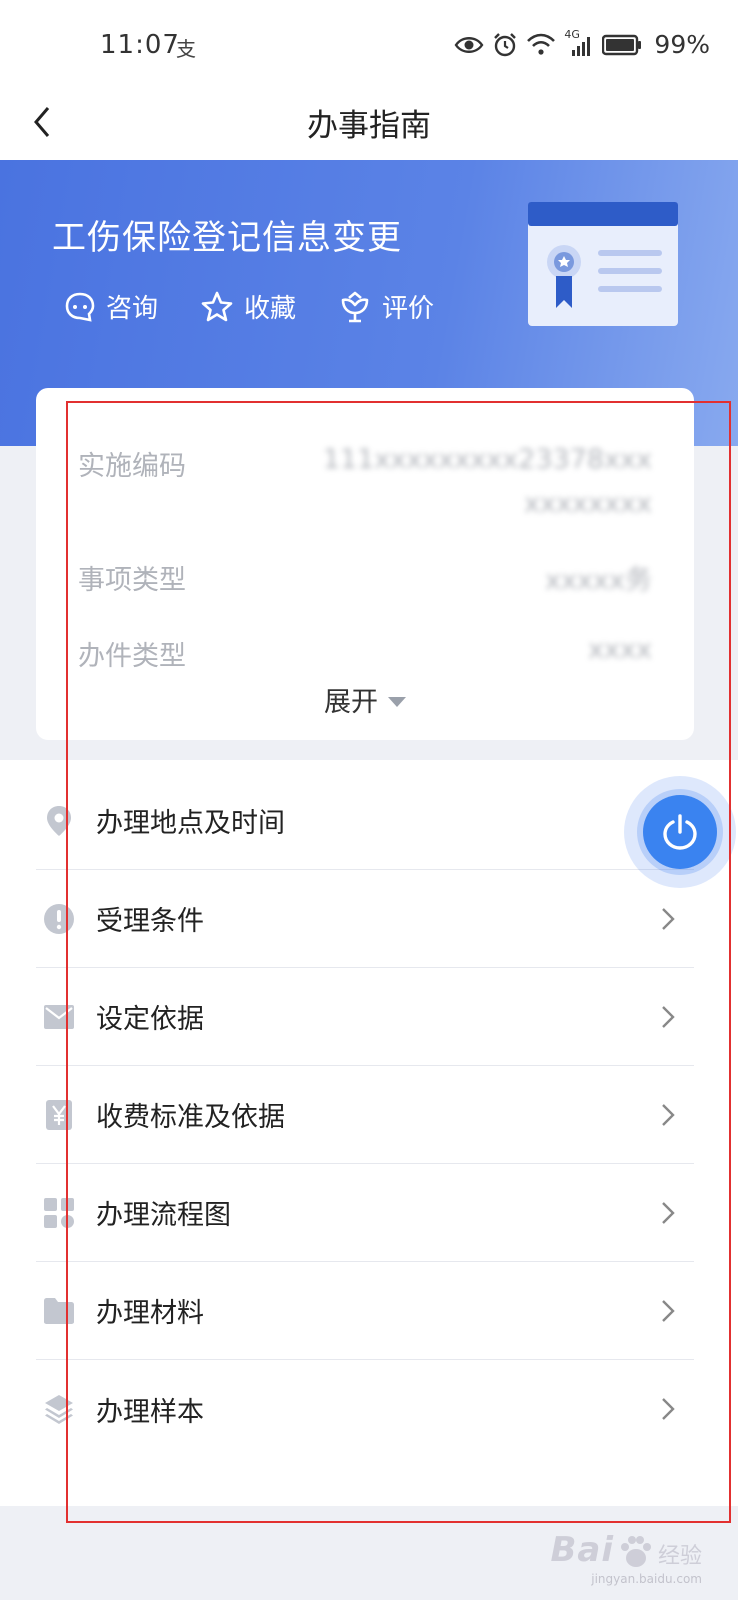 This screenshot has height=1600, width=738. What do you see at coordinates (163, 1215) in the screenshot?
I see `menu-label: 办理流程图` at bounding box center [163, 1215].